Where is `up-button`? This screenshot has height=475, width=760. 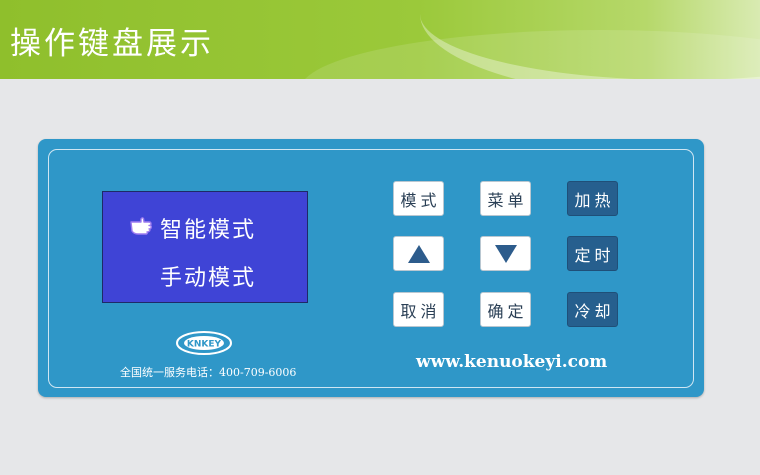
up-button is located at coordinates (418, 253).